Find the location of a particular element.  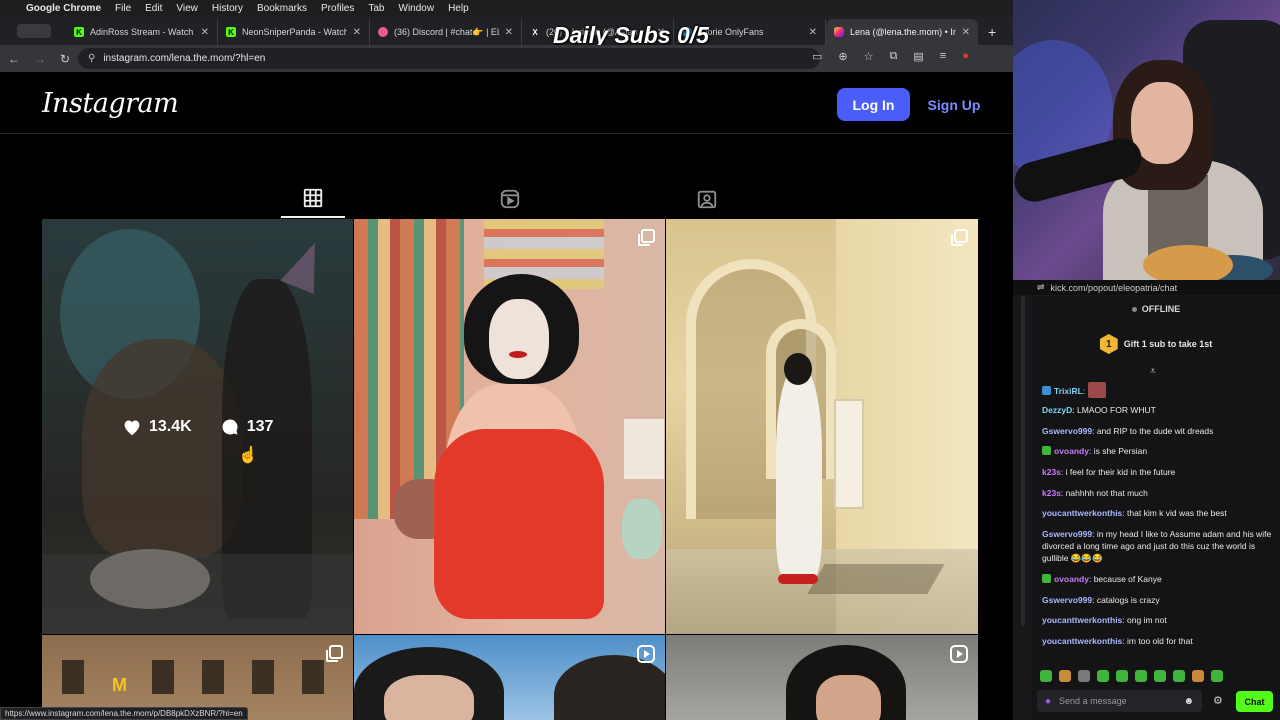

profile-tabs is located at coordinates (510, 199).